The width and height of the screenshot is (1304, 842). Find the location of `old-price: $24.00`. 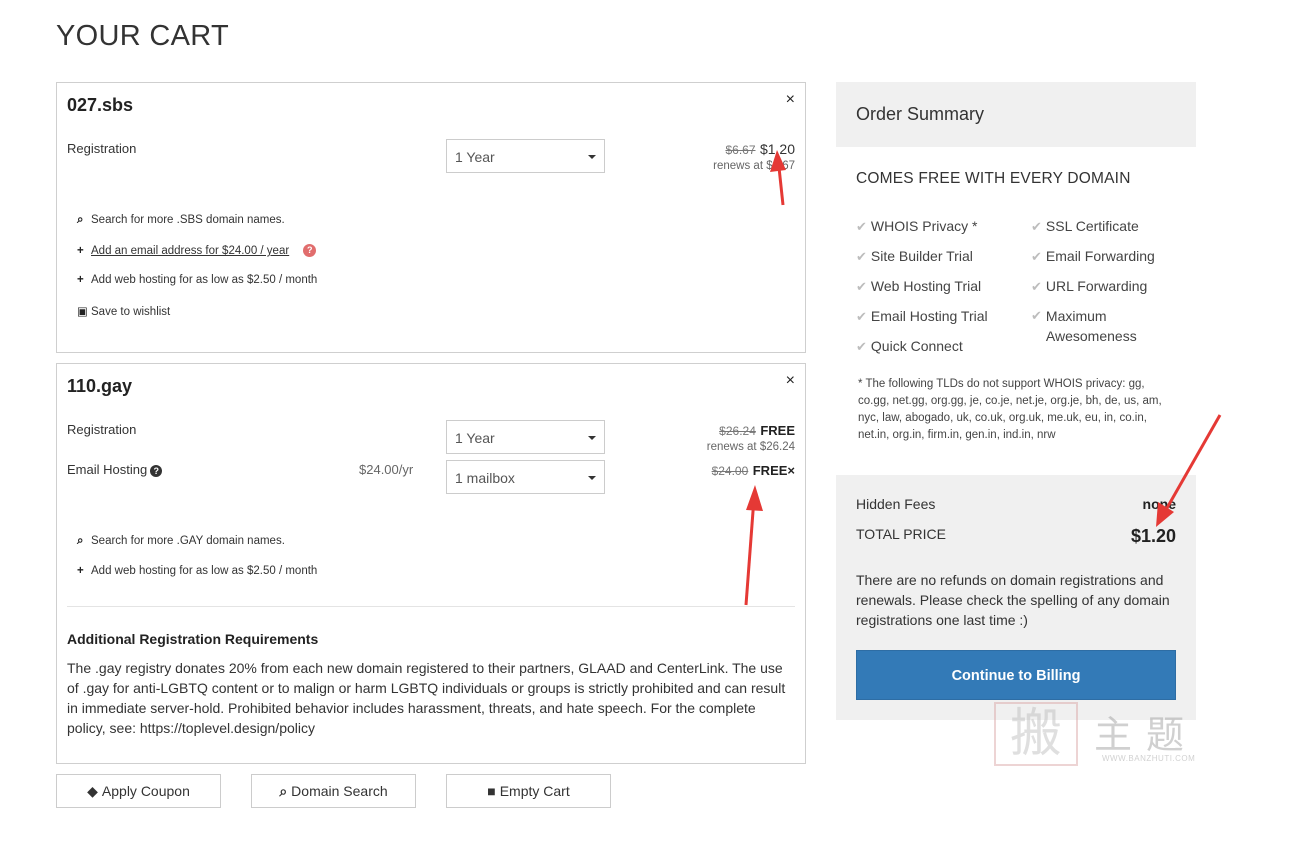

old-price: $24.00 is located at coordinates (730, 471).